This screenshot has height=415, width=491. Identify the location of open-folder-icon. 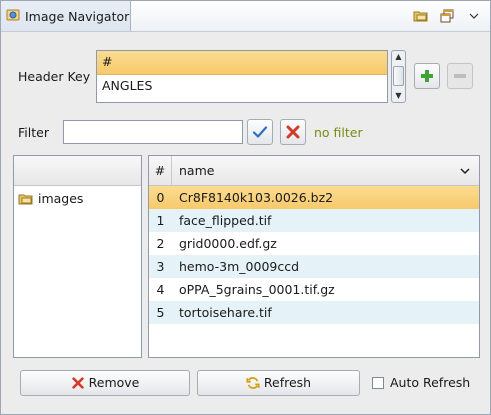
(421, 16).